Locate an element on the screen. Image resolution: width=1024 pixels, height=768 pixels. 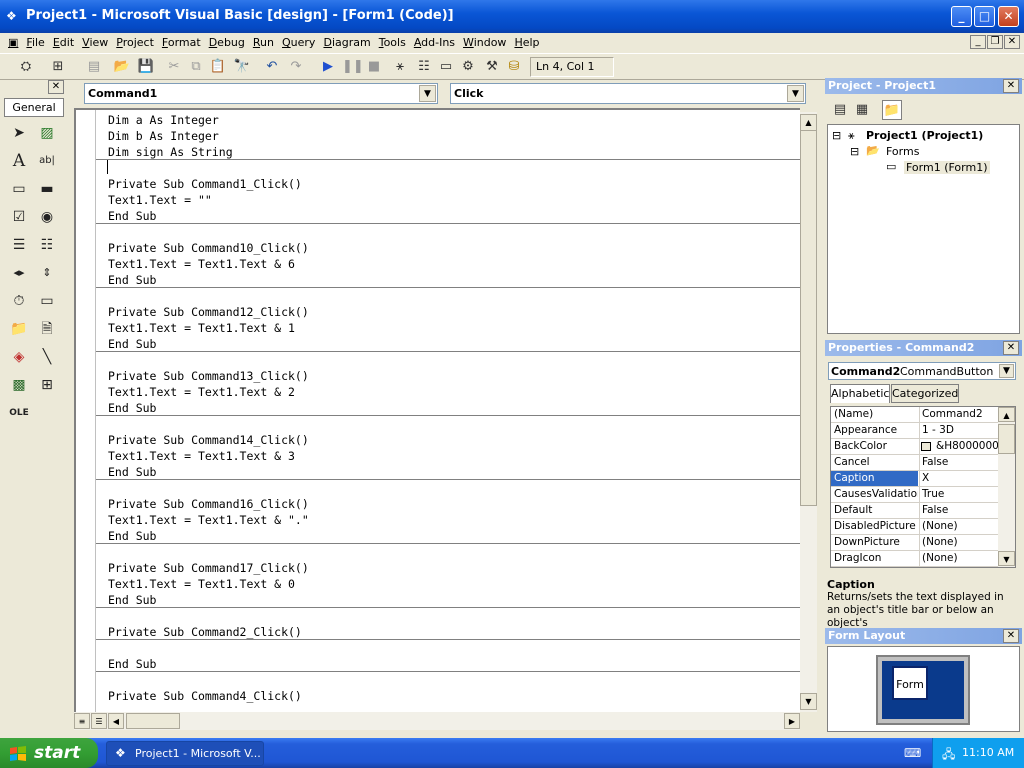
save-project-icon: 💾 is located at coordinates (146, 67).